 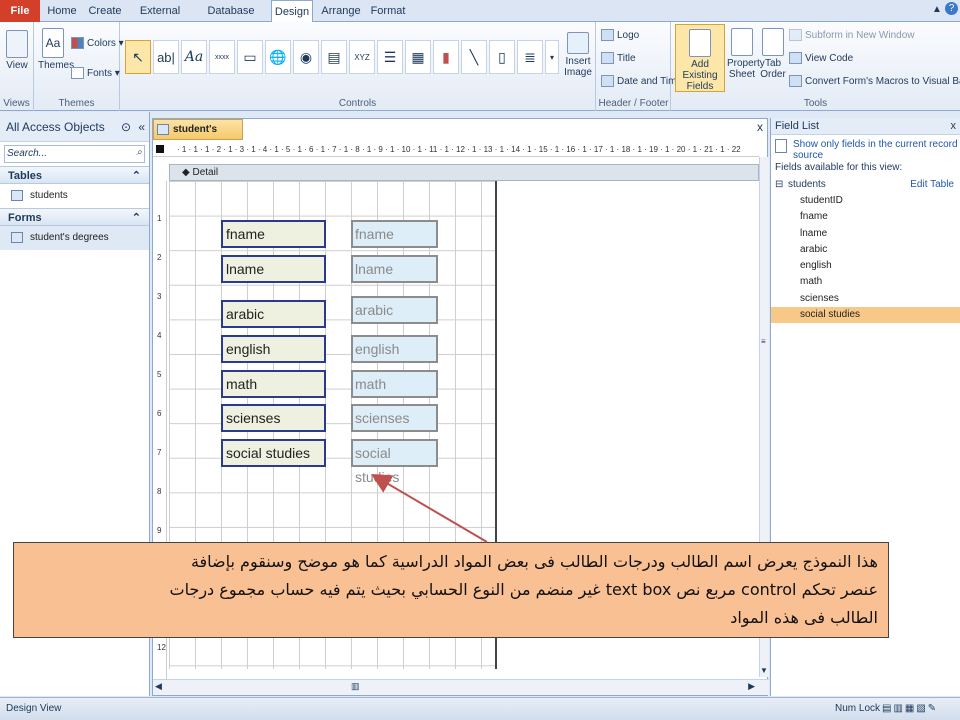 What do you see at coordinates (742, 42) in the screenshot?
I see `property-sheet-icon` at bounding box center [742, 42].